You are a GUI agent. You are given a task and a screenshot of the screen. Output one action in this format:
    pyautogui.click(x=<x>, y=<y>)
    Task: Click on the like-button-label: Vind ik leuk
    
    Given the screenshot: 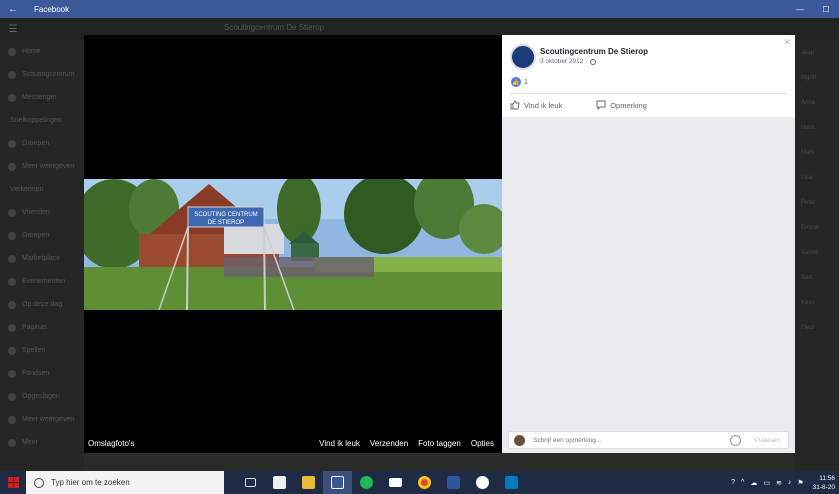 What is the action you would take?
    pyautogui.click(x=543, y=105)
    